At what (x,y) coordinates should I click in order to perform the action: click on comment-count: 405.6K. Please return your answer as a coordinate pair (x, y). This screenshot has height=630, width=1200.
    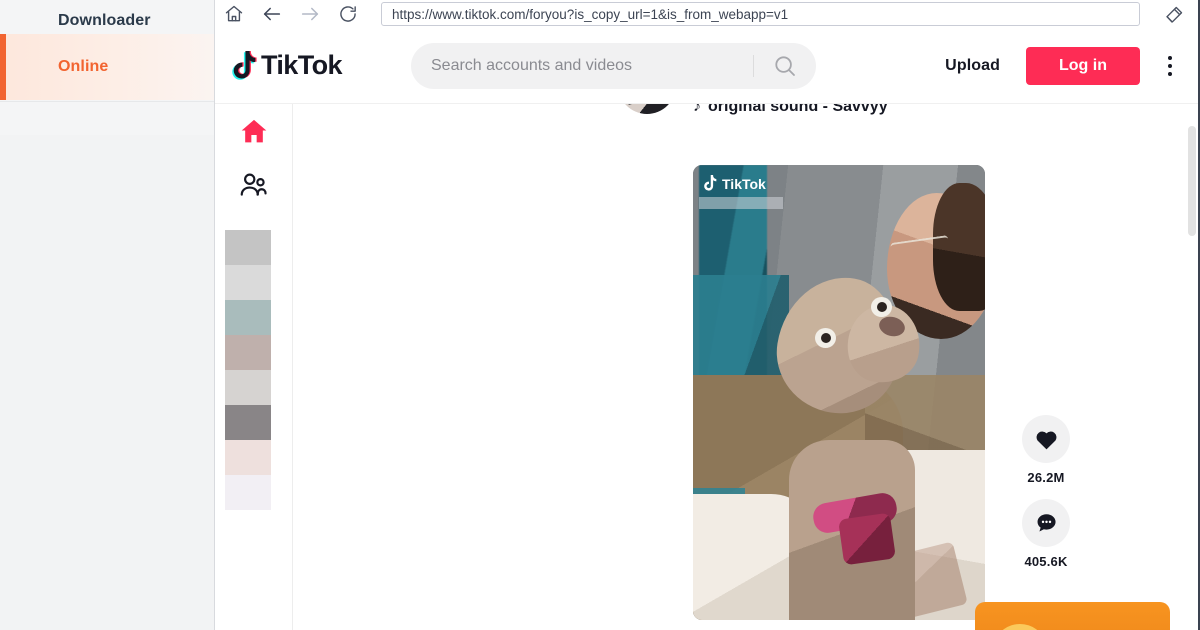
    Looking at the image, I should click on (1046, 561).